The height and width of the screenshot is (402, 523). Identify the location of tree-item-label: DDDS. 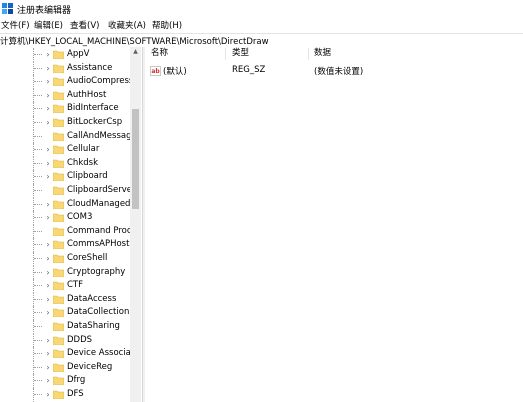
(80, 339).